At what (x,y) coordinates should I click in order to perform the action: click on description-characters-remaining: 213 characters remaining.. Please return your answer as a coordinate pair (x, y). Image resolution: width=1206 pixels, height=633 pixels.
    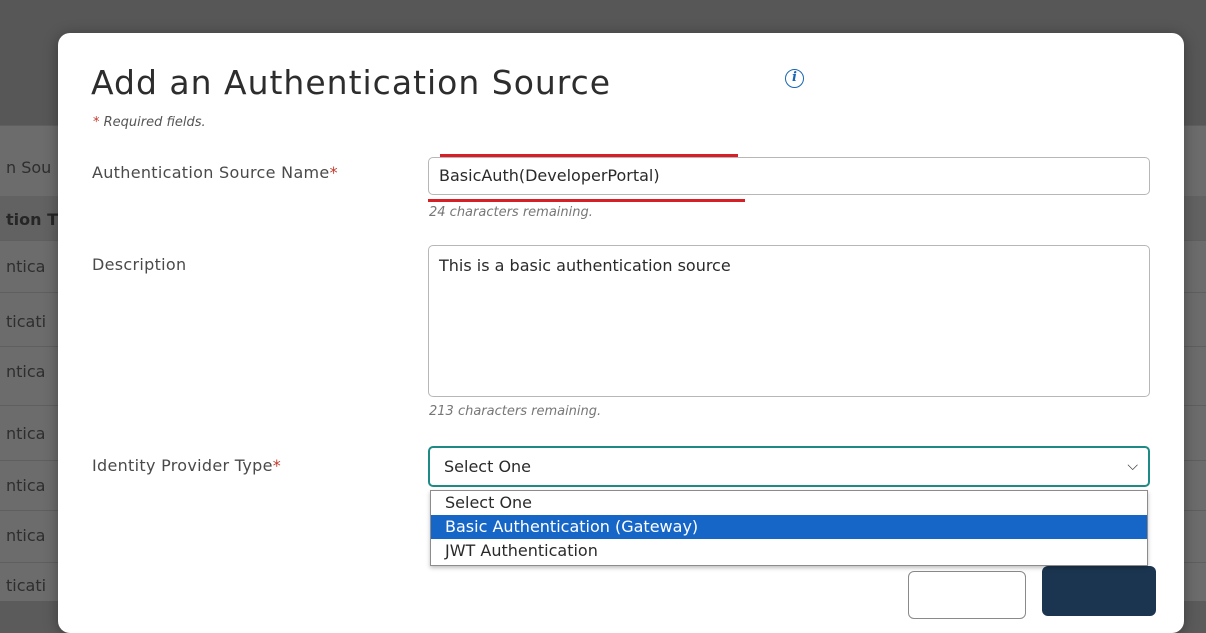
    Looking at the image, I should click on (515, 411).